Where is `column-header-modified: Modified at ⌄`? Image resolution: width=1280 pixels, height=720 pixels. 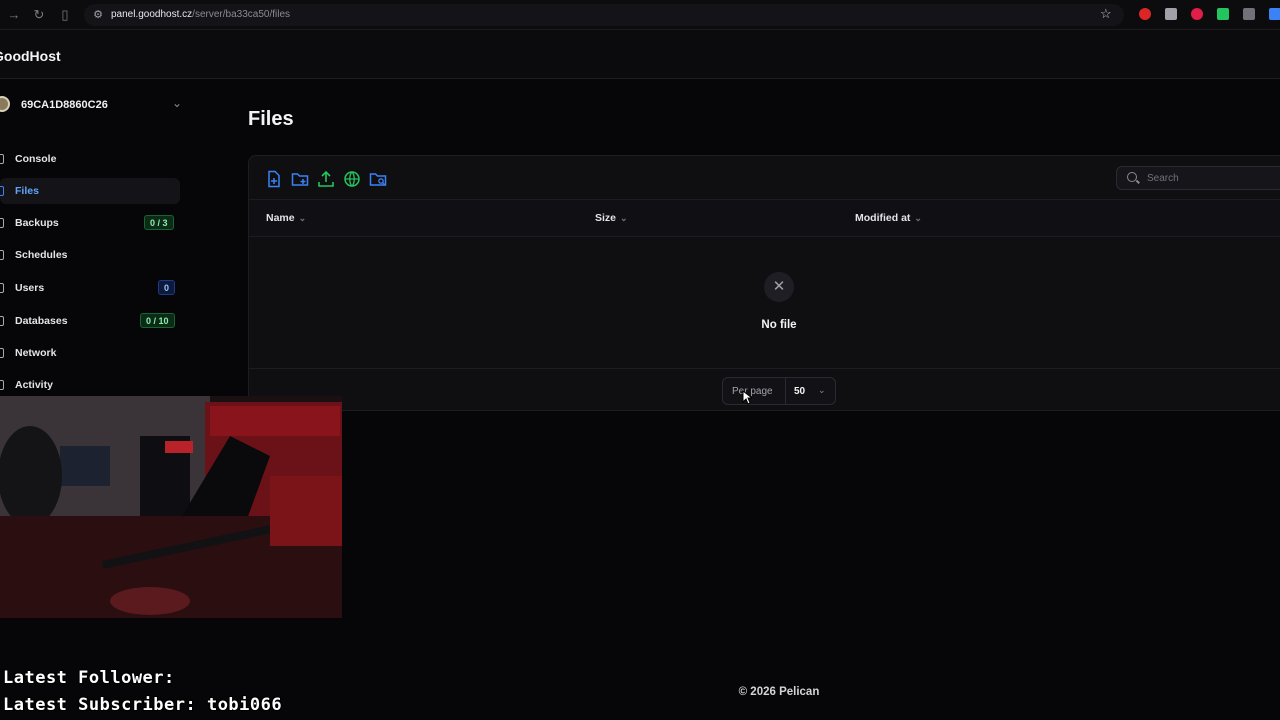
column-header-modified: Modified at ⌄ is located at coordinates (888, 218).